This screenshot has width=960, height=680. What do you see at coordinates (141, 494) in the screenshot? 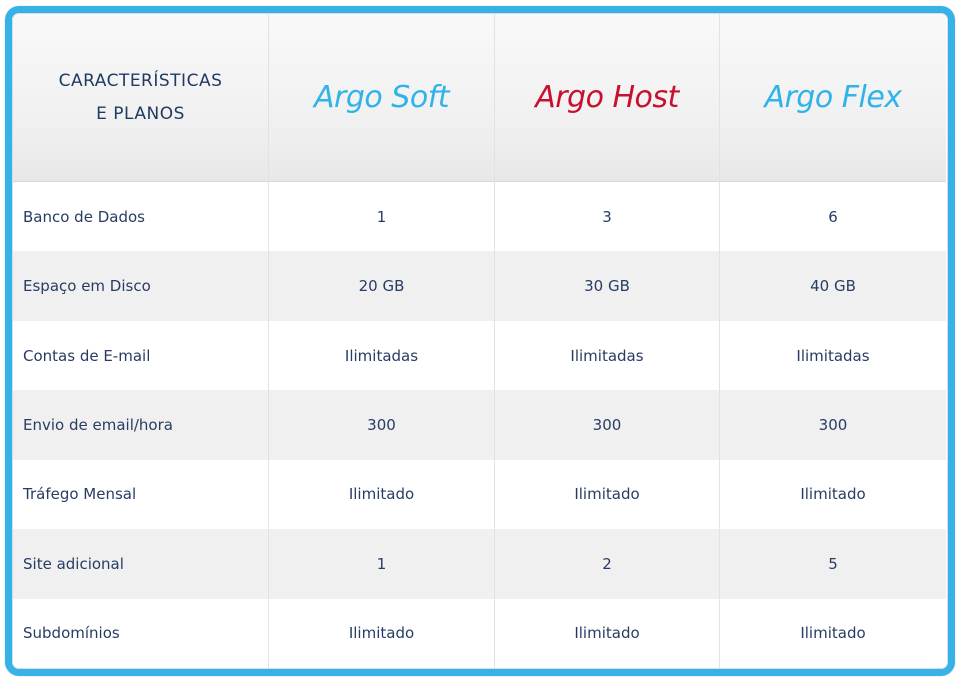
I see `row-feature-label: Tráfego Mensal` at bounding box center [141, 494].